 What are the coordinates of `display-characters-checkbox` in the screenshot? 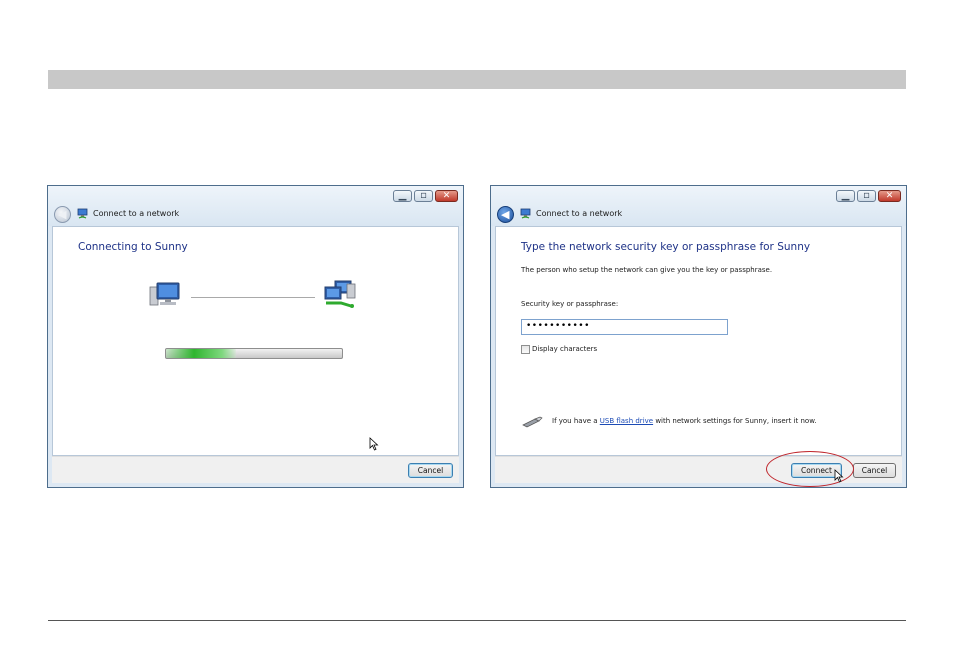 It's located at (525, 349).